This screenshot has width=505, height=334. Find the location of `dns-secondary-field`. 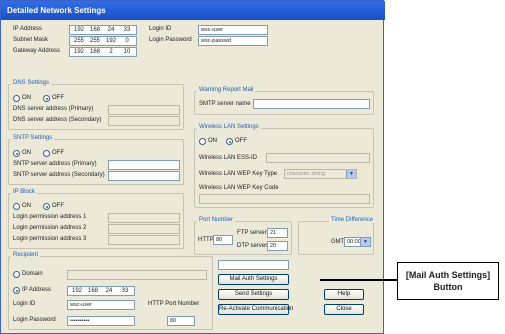

dns-secondary-field is located at coordinates (144, 121).